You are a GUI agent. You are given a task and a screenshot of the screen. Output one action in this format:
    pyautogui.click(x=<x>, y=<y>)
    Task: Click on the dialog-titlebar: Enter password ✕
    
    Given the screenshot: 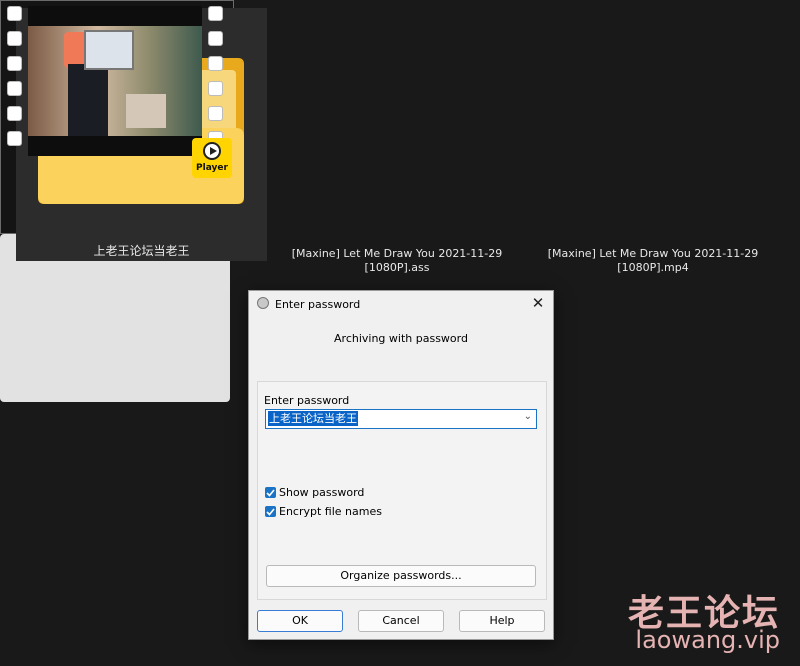 What is the action you would take?
    pyautogui.click(x=401, y=304)
    